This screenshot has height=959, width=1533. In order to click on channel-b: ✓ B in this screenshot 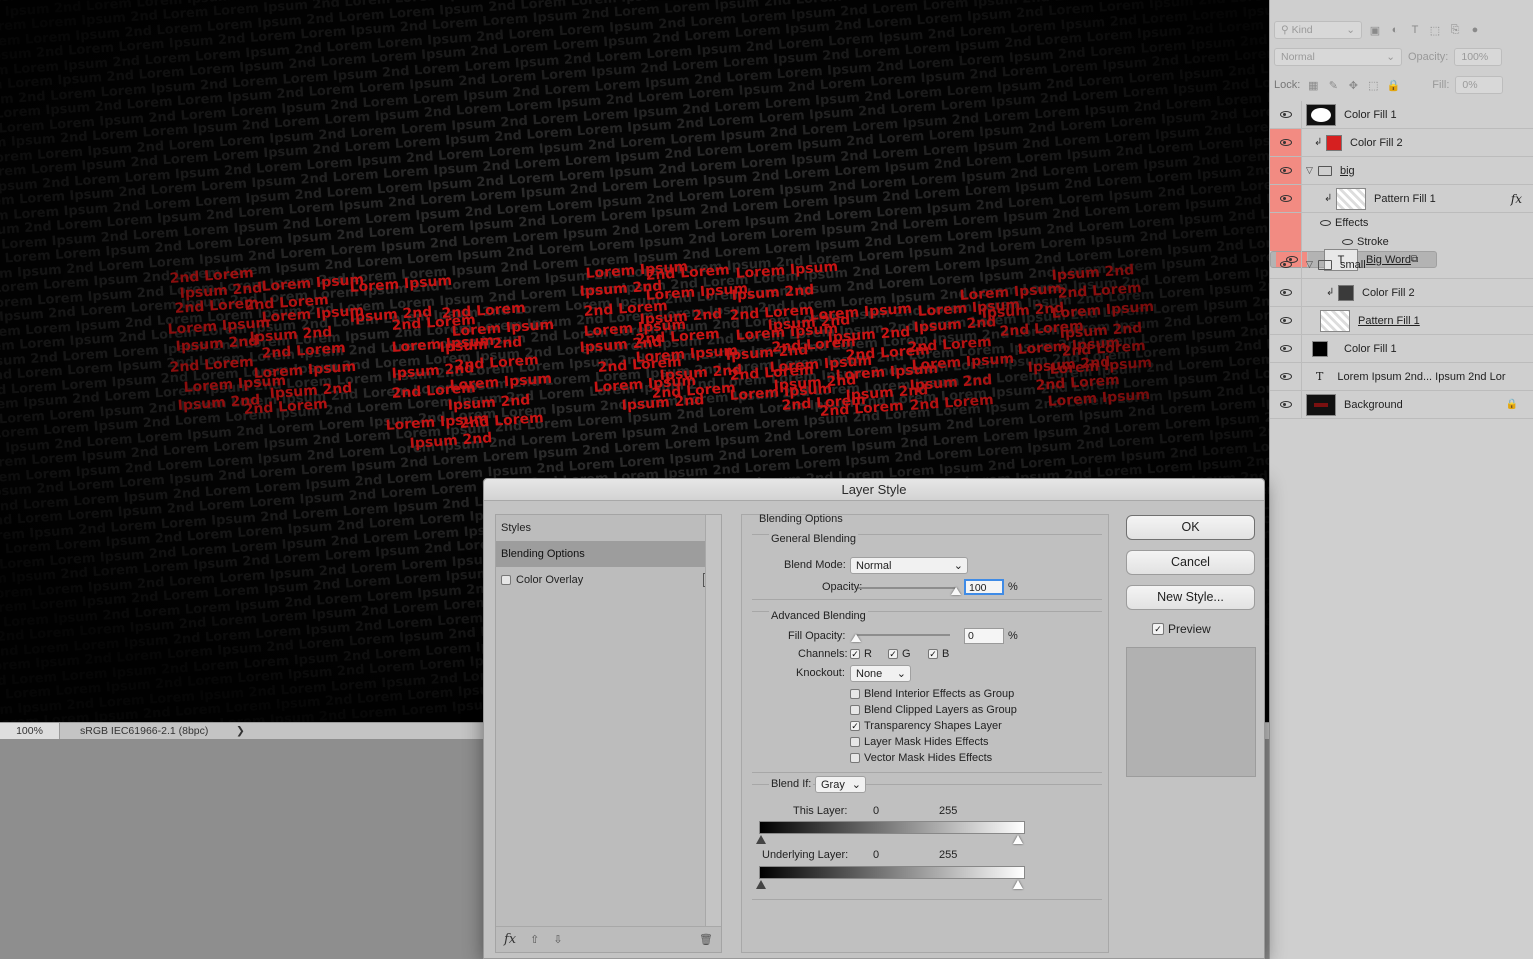, I will do `click(938, 654)`.